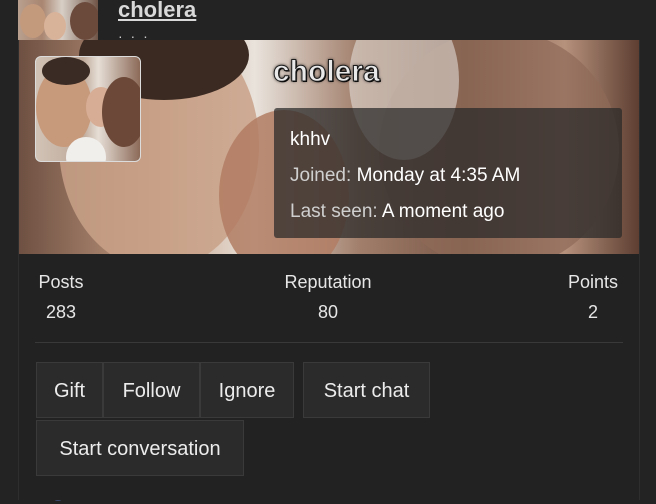  I want to click on last-seen-value: A moment ago, so click(443, 211).